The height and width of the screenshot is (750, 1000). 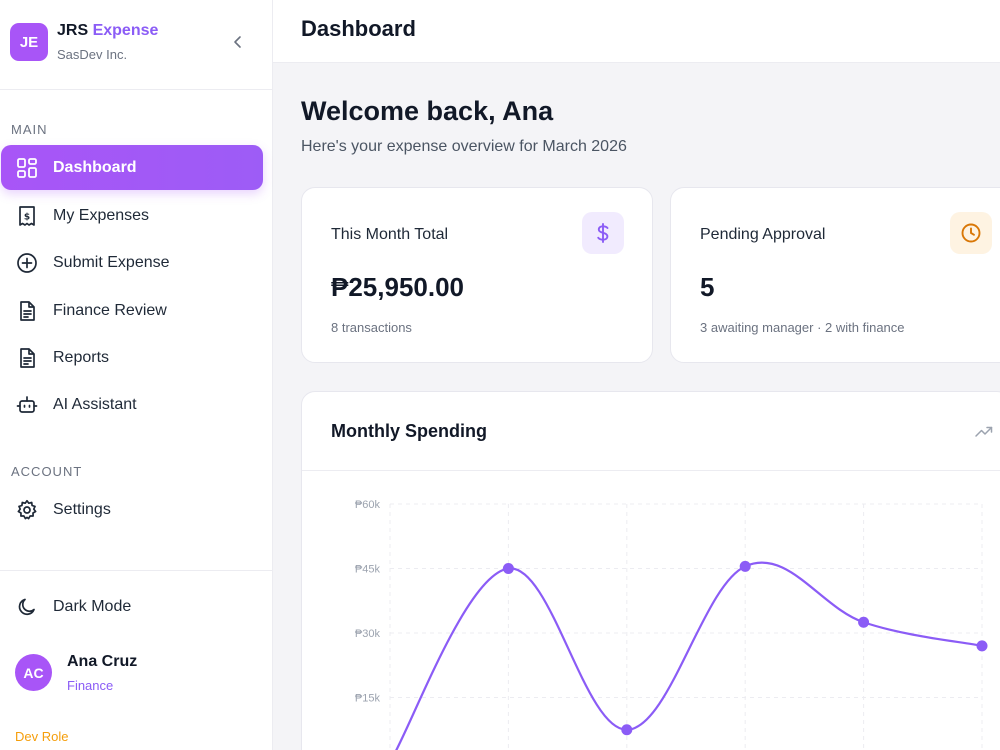 What do you see at coordinates (27, 510) in the screenshot?
I see `gear-icon` at bounding box center [27, 510].